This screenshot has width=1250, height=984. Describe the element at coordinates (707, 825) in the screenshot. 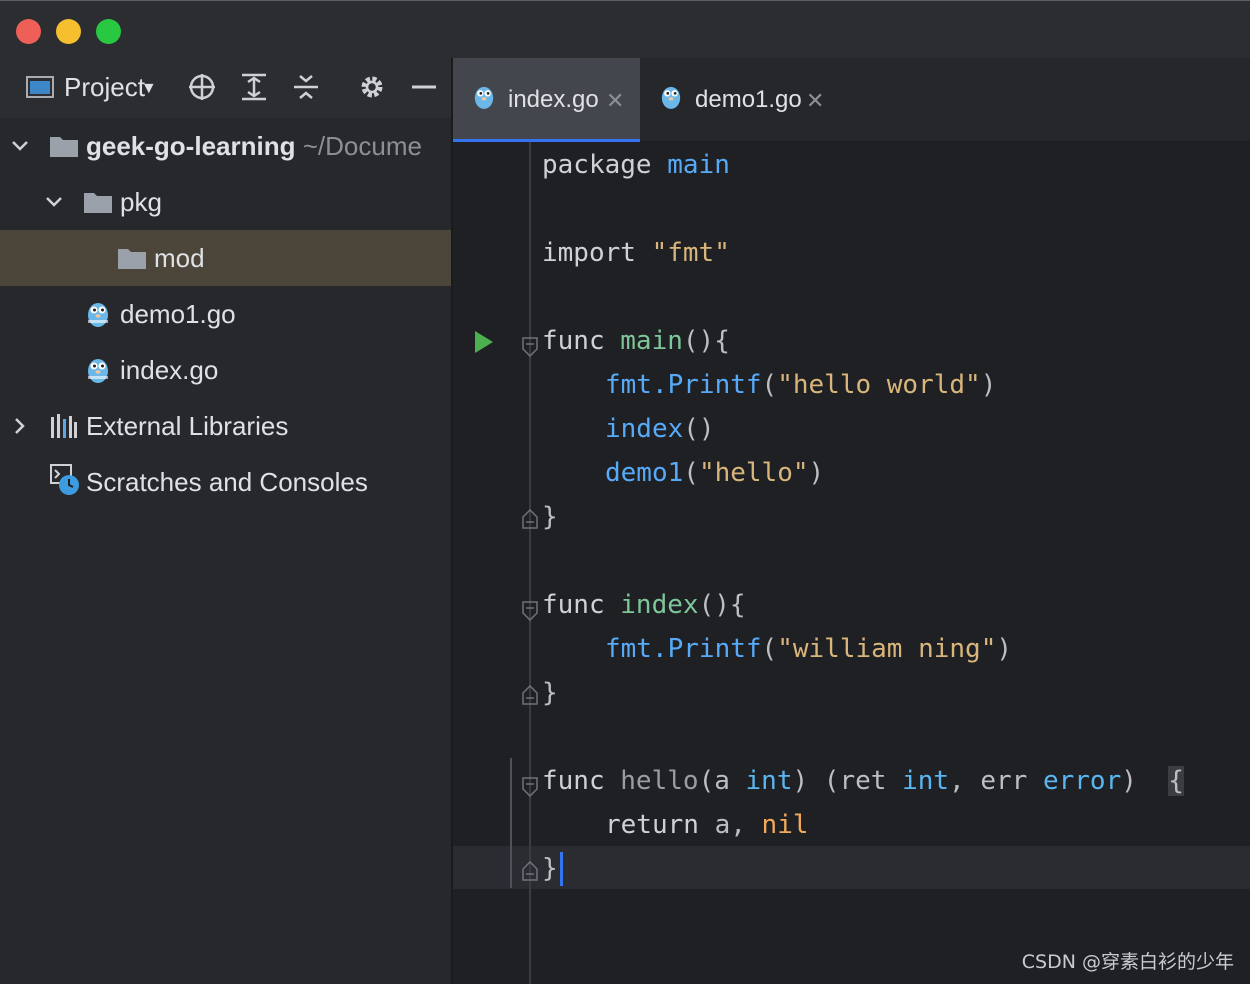

I see `code-line: return a, nil` at that location.